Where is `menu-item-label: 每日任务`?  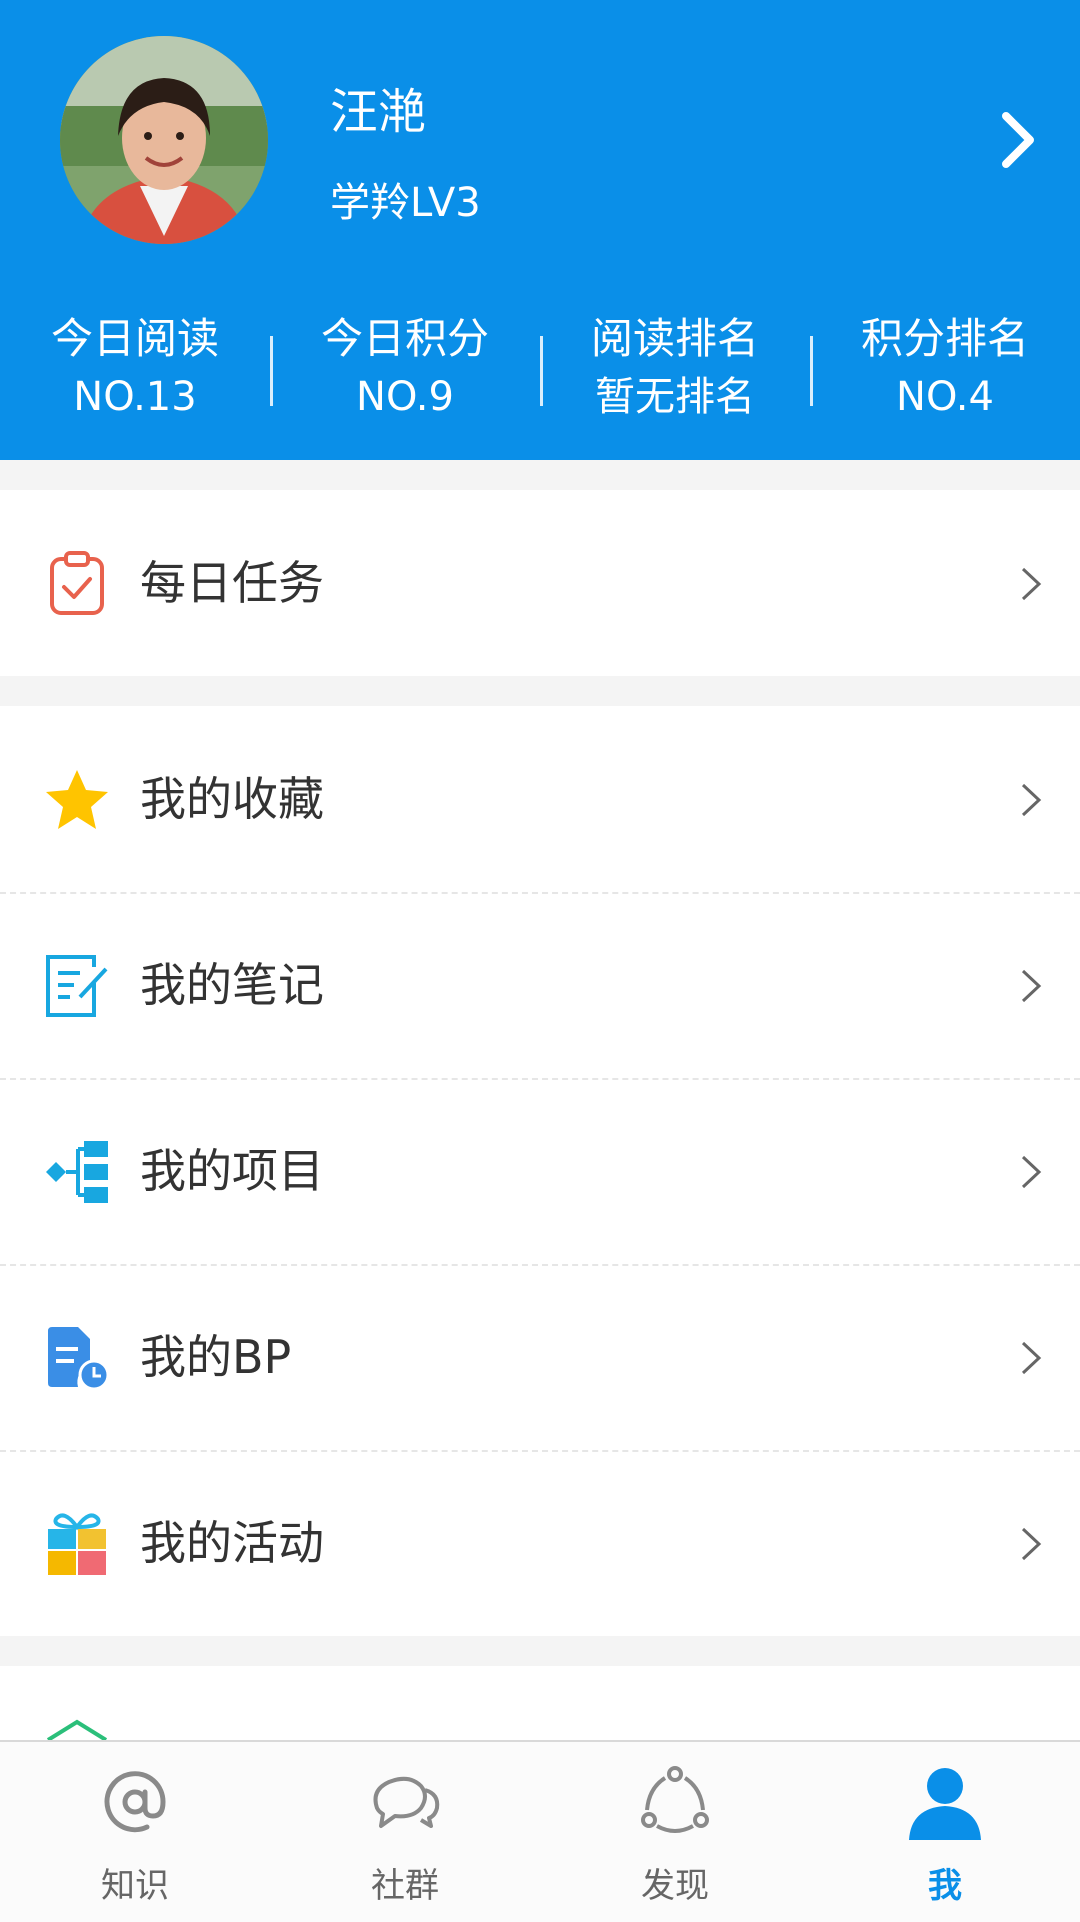
menu-item-label: 每日任务 is located at coordinates (232, 583).